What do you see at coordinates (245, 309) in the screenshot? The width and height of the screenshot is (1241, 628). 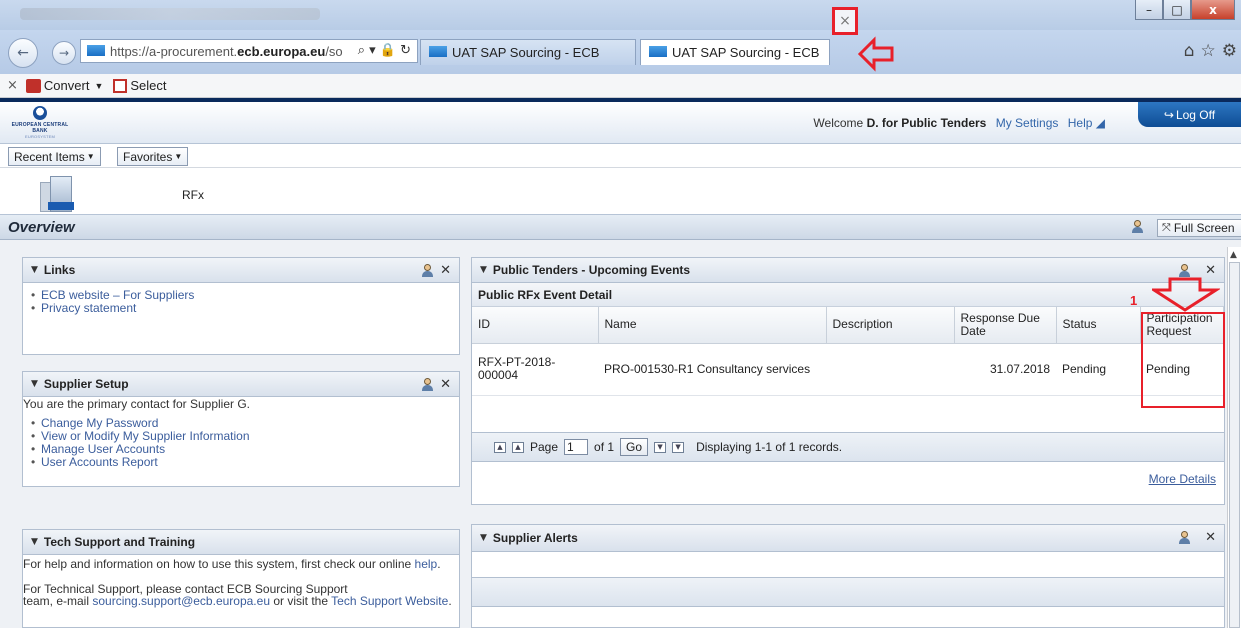 I see `list-item-link: Privacy statement` at bounding box center [245, 309].